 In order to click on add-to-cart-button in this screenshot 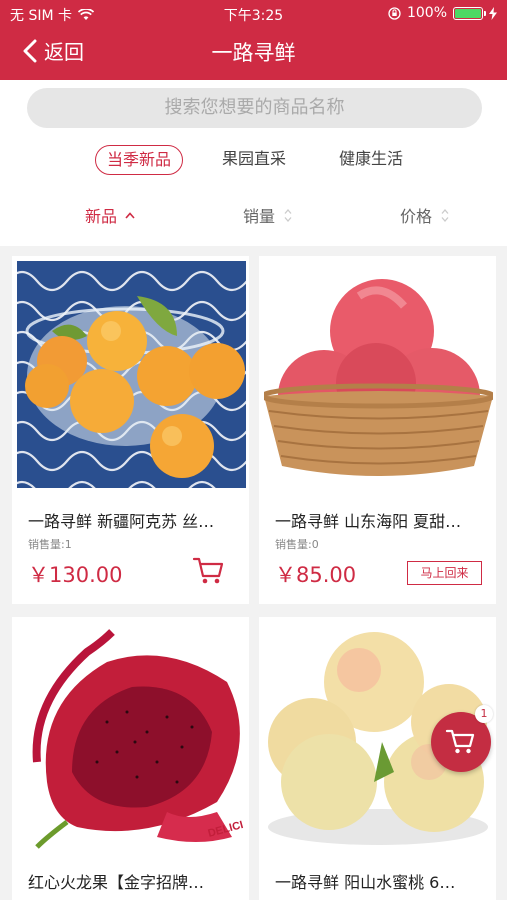, I will do `click(209, 571)`.